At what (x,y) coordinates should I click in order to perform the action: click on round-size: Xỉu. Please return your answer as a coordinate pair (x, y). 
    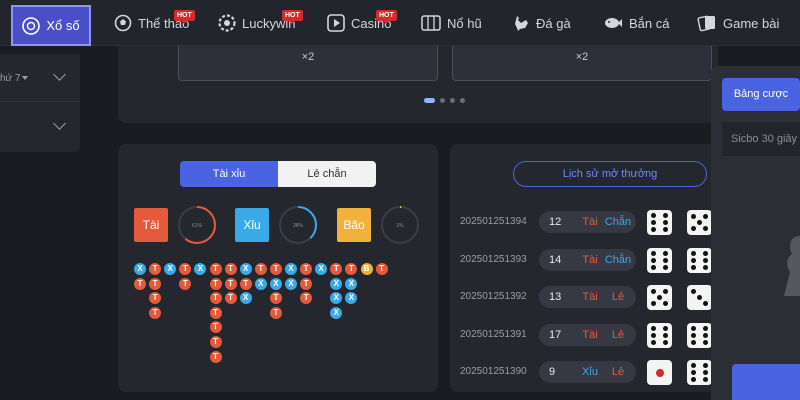
    Looking at the image, I should click on (590, 372).